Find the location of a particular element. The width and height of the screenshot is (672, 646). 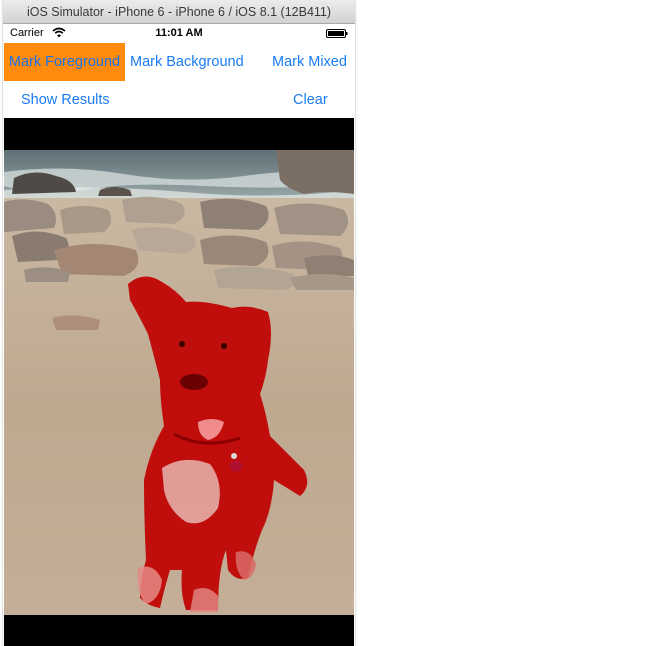

battery-icon is located at coordinates (337, 33).